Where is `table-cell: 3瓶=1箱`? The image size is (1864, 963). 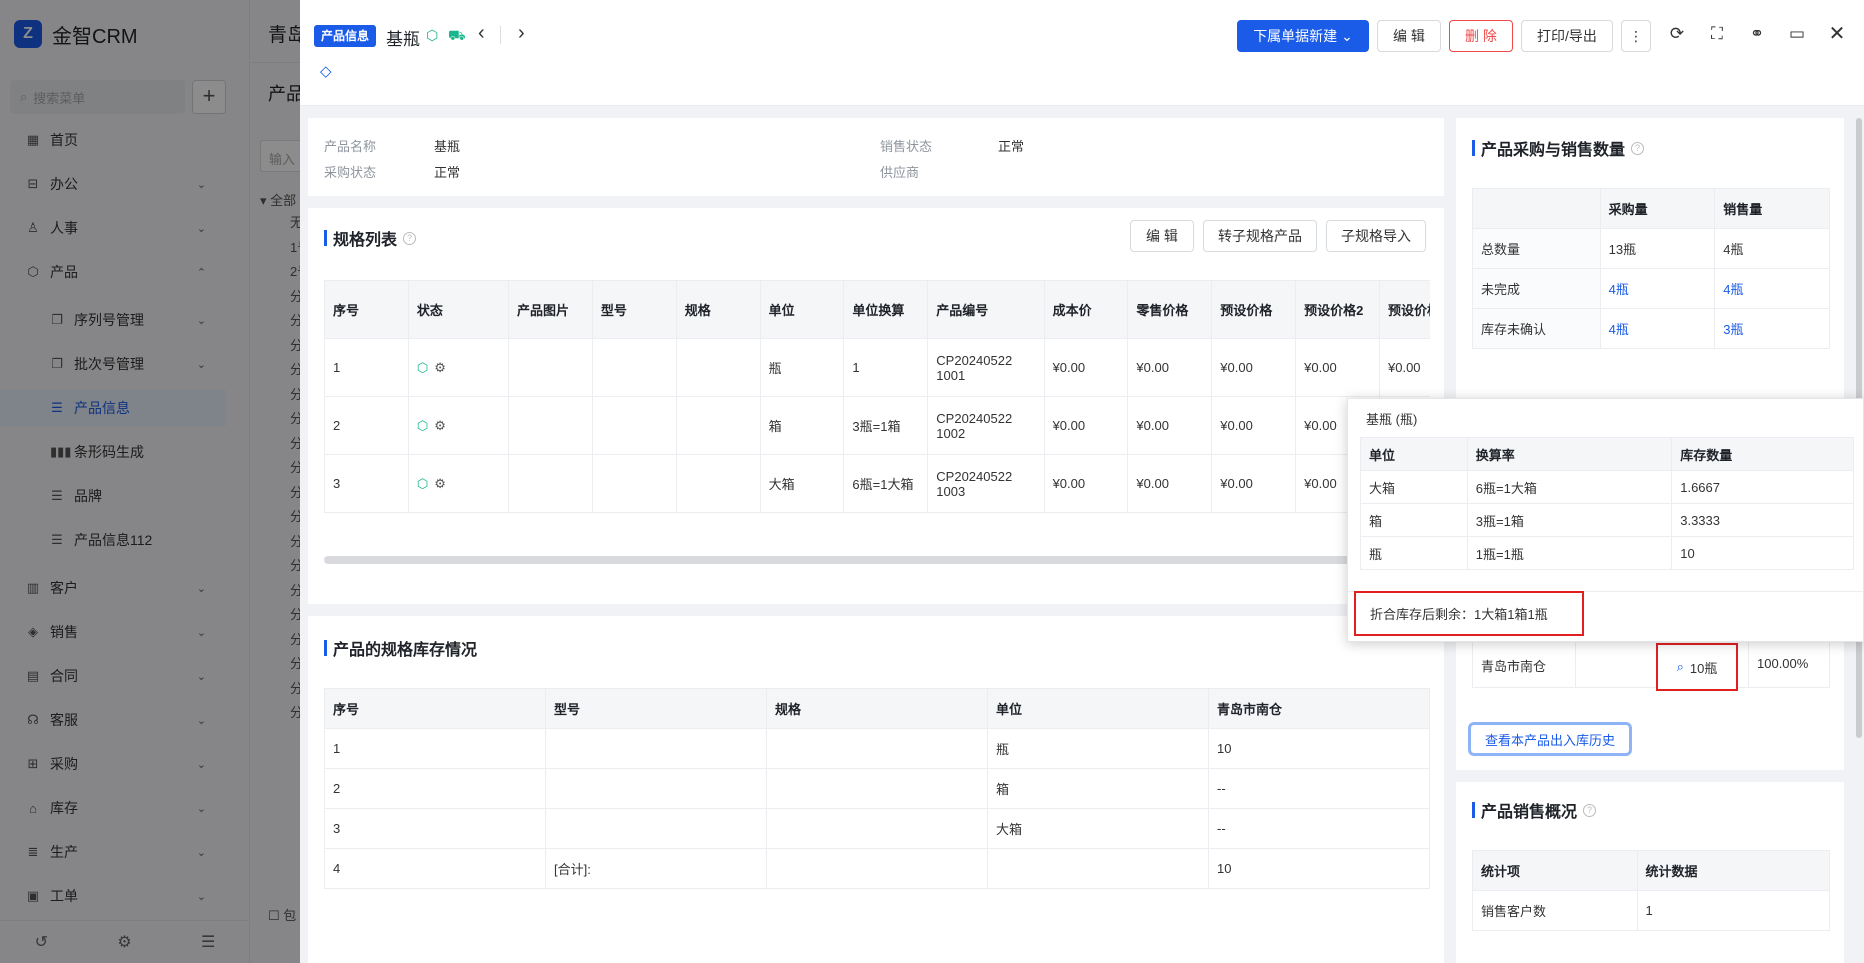
table-cell: 3瓶=1箱 is located at coordinates (1569, 520).